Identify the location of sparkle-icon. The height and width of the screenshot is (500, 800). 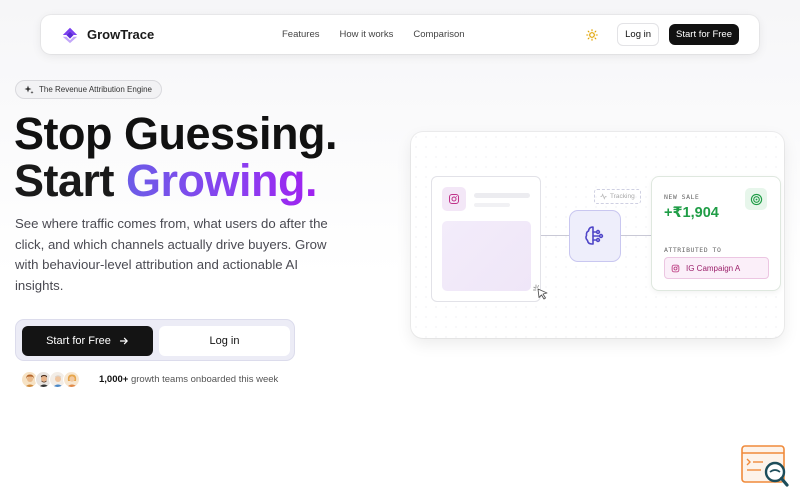
(29, 89).